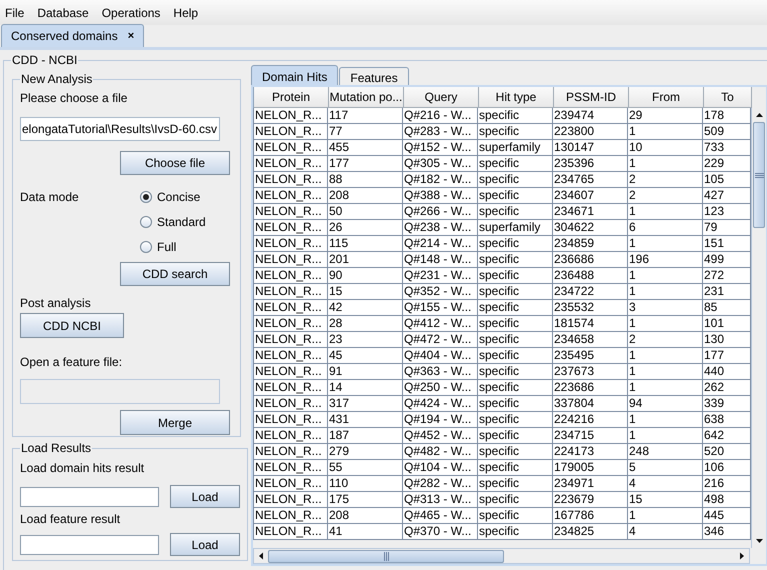  Describe the element at coordinates (56, 303) in the screenshot. I see `field-label: Post analysis` at that location.